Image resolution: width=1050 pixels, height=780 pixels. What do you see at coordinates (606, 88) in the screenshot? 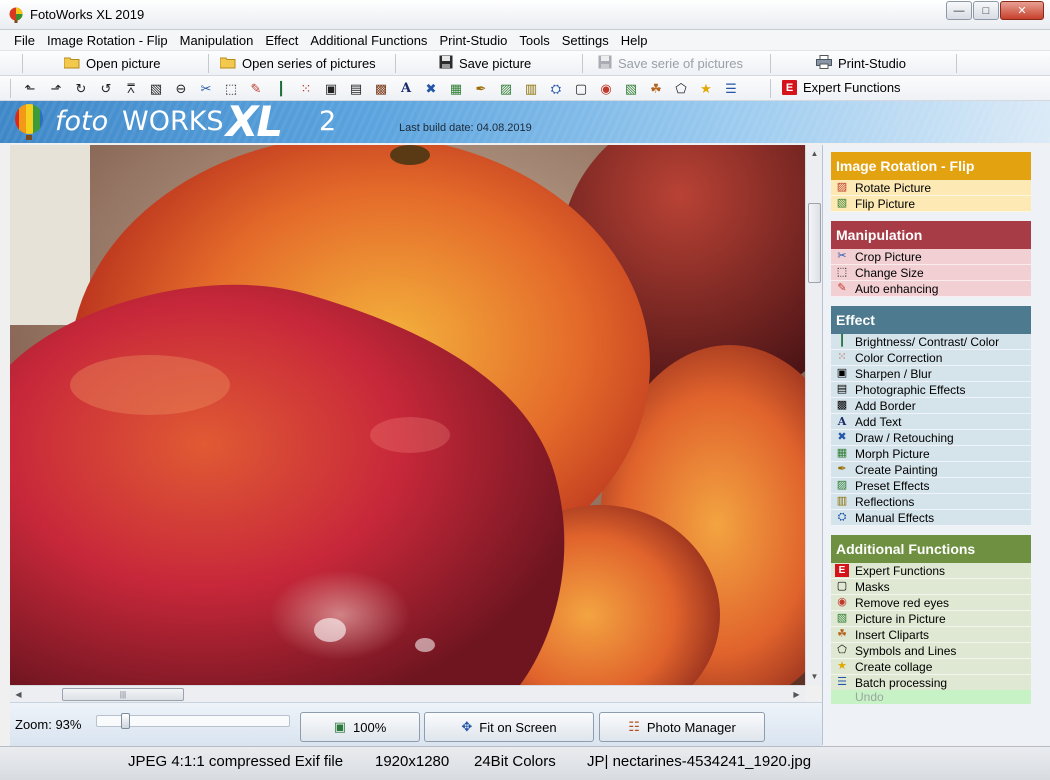
I see `red-eye-icon: ◉` at bounding box center [606, 88].